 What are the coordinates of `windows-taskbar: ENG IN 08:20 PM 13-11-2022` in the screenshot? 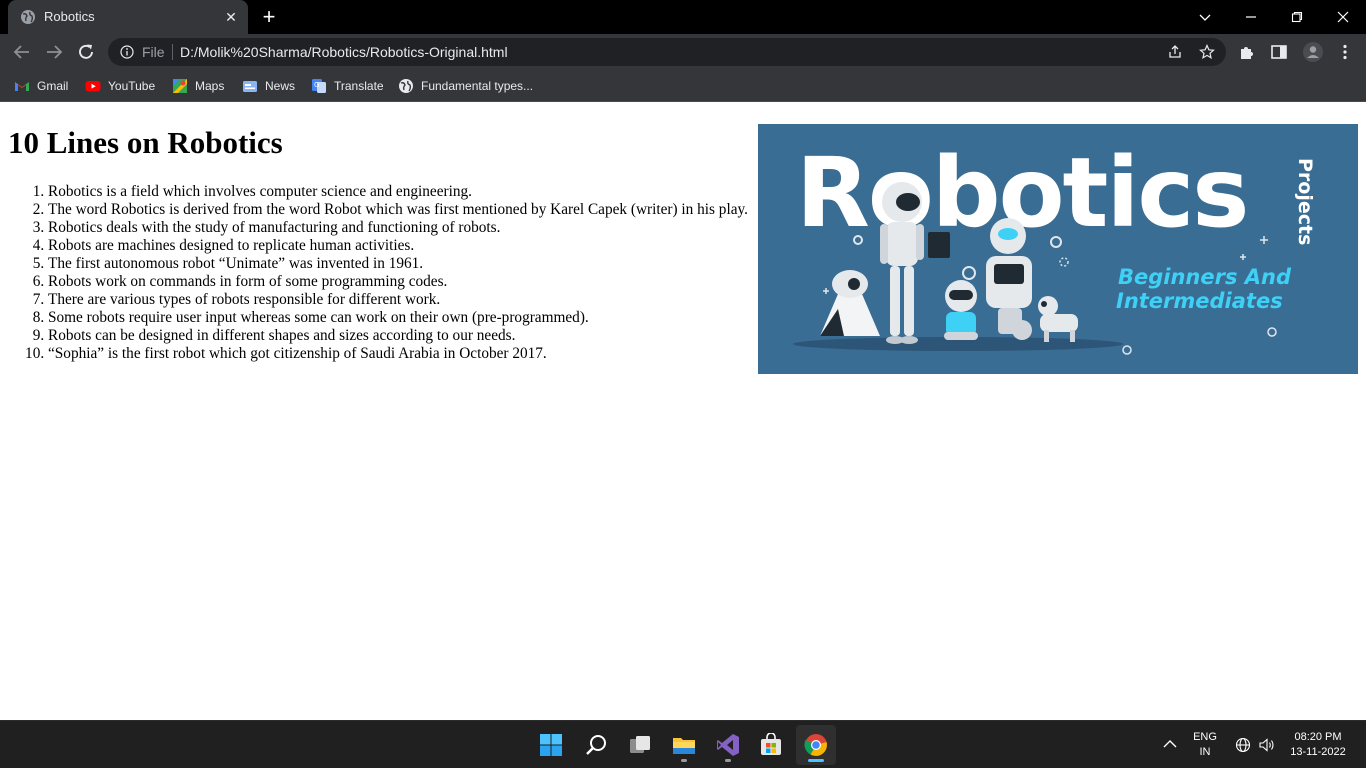 It's located at (683, 744).